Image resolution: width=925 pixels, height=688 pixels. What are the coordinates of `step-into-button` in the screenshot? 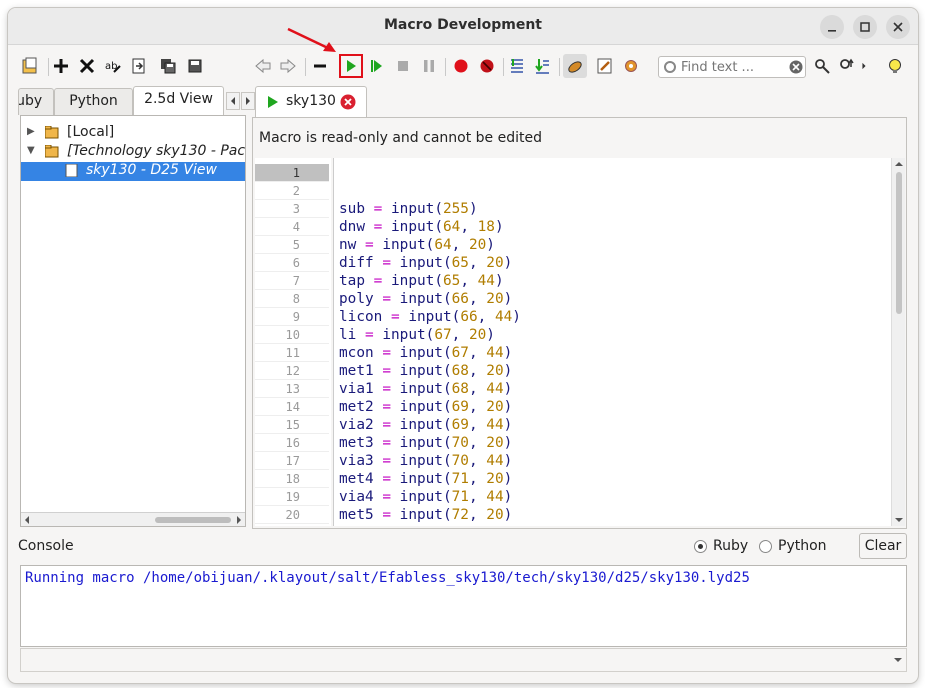 It's located at (517, 66).